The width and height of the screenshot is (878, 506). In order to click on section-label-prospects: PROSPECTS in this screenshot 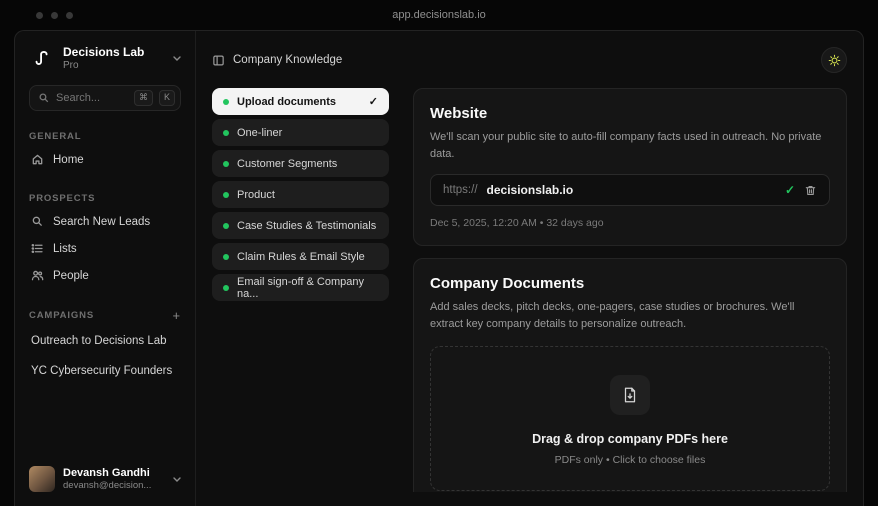, I will do `click(62, 198)`.